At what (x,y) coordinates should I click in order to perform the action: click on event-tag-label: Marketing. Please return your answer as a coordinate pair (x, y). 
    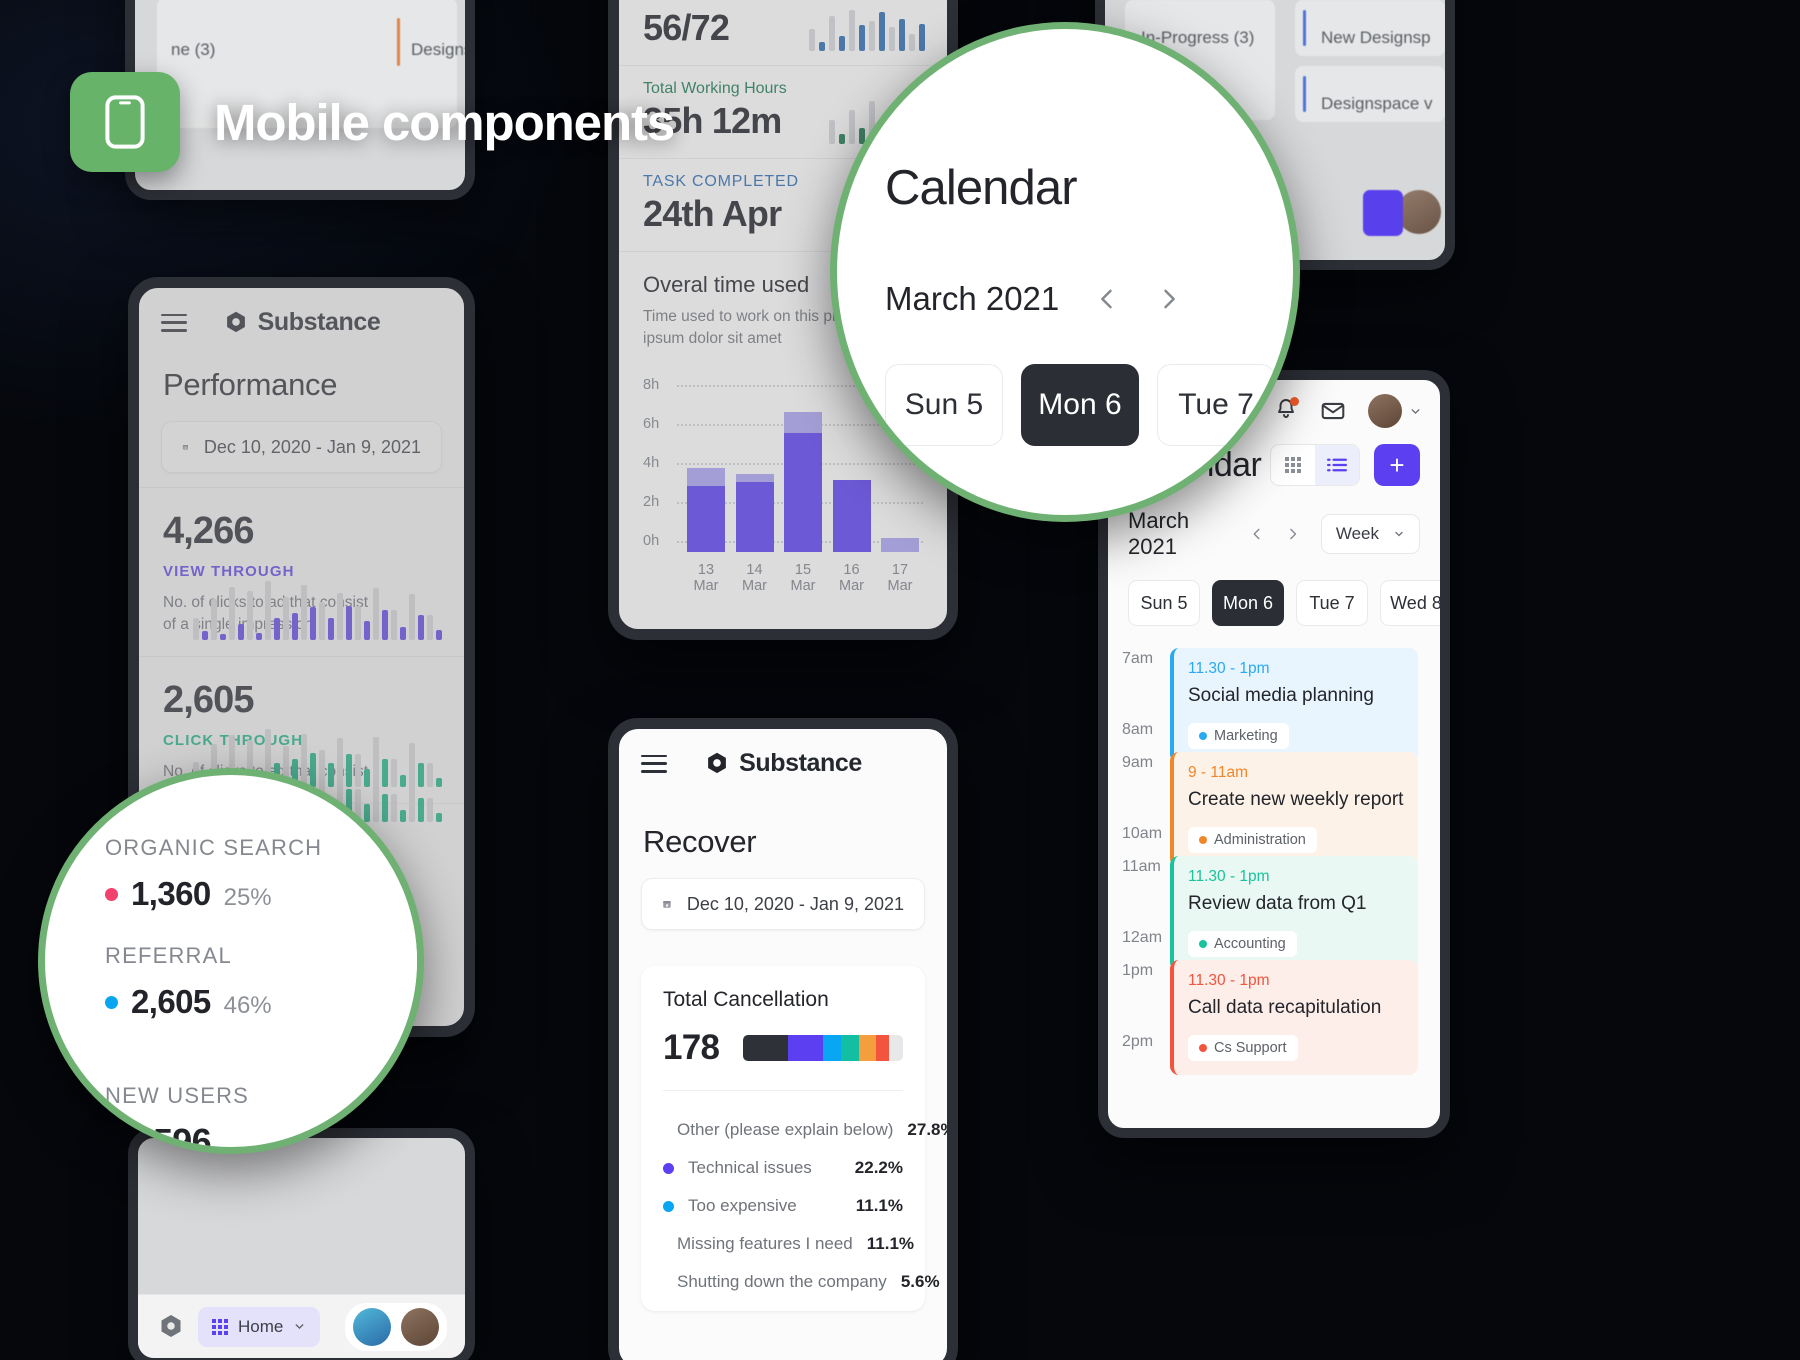
    Looking at the image, I should click on (1246, 736).